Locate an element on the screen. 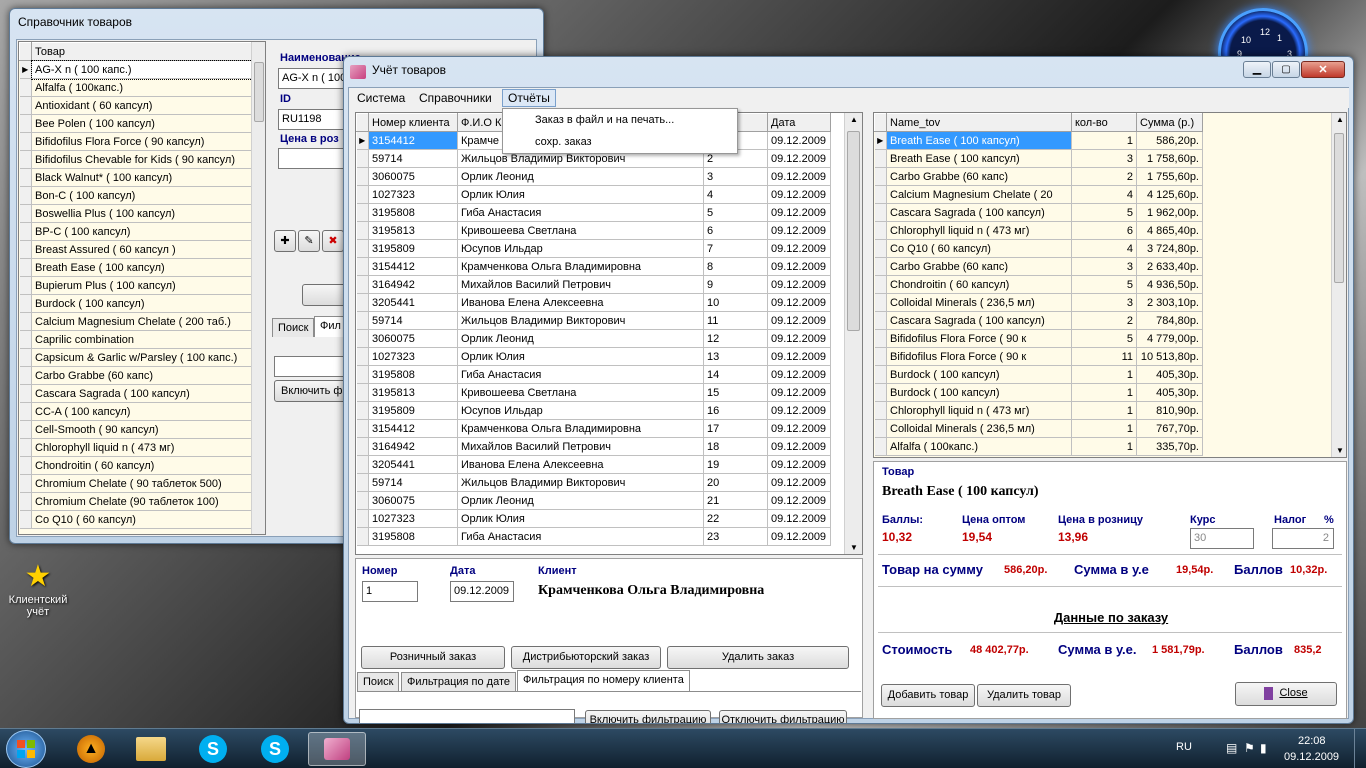 This screenshot has height=768, width=1366. order-client-name: Жильцов Владимир Викторович is located at coordinates (580, 482).